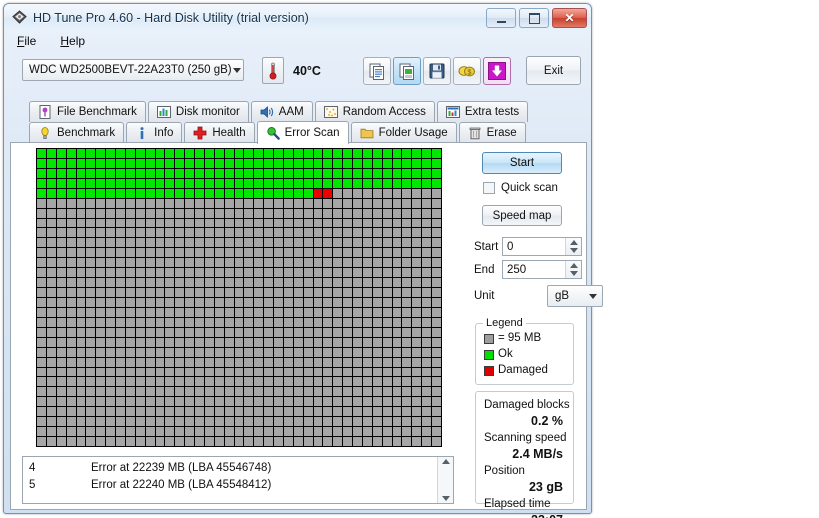 The image size is (819, 518). Describe the element at coordinates (482, 111) in the screenshot. I see `tab-extra-tests: Extra tests` at that location.